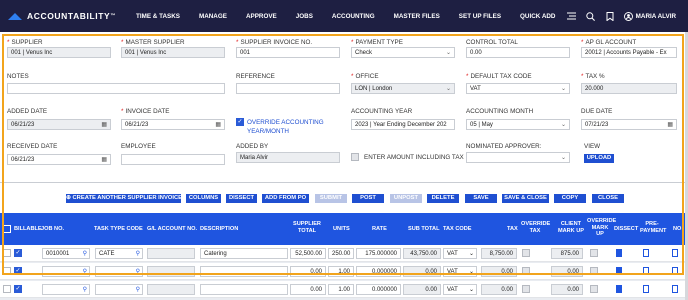 This screenshot has height=300, width=688. What do you see at coordinates (379, 229) in the screenshot?
I see `col-rate: RATE` at bounding box center [379, 229].